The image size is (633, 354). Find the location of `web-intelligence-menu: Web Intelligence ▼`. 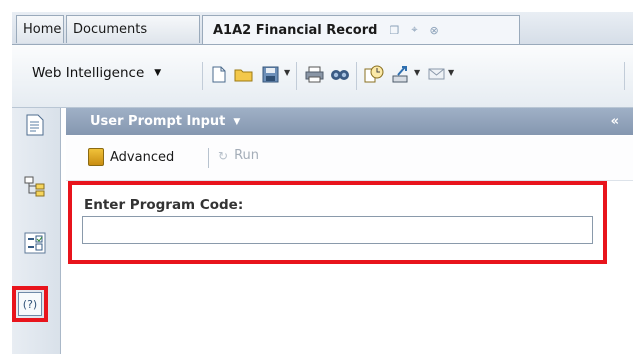

web-intelligence-menu: Web Intelligence ▼ is located at coordinates (96, 73).